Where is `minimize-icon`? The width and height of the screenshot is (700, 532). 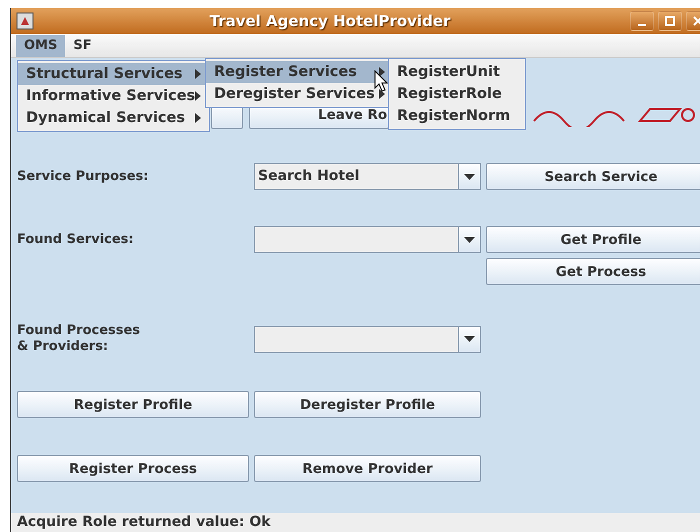 minimize-icon is located at coordinates (642, 25).